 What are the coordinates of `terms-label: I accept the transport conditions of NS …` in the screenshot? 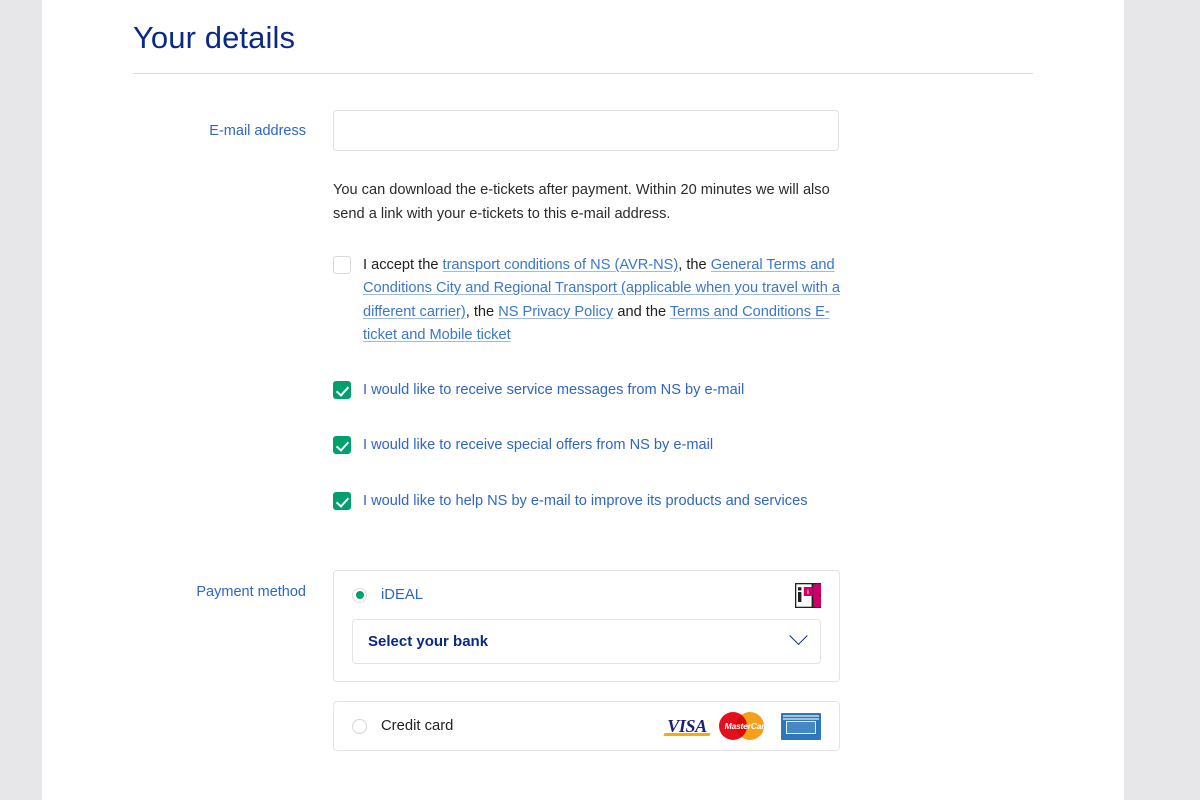 It's located at (601, 300).